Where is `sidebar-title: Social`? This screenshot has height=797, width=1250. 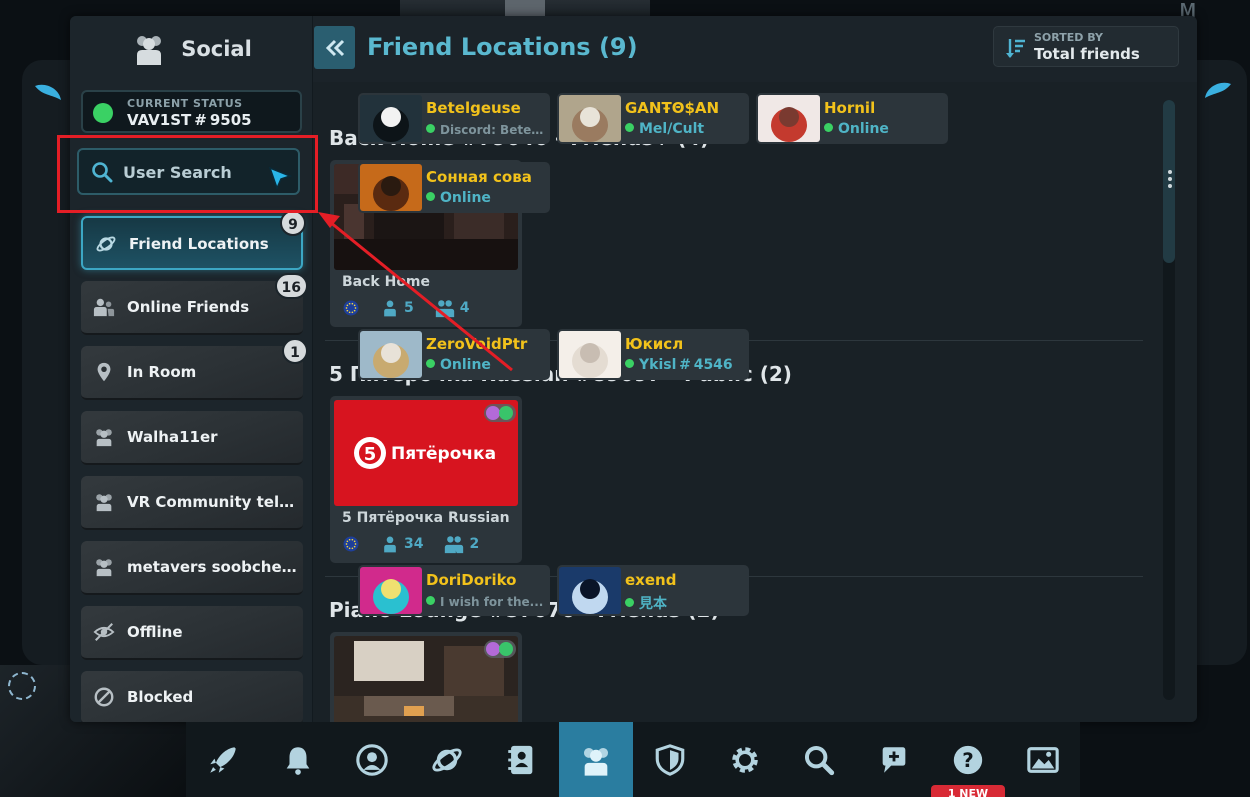 sidebar-title: Social is located at coordinates (216, 49).